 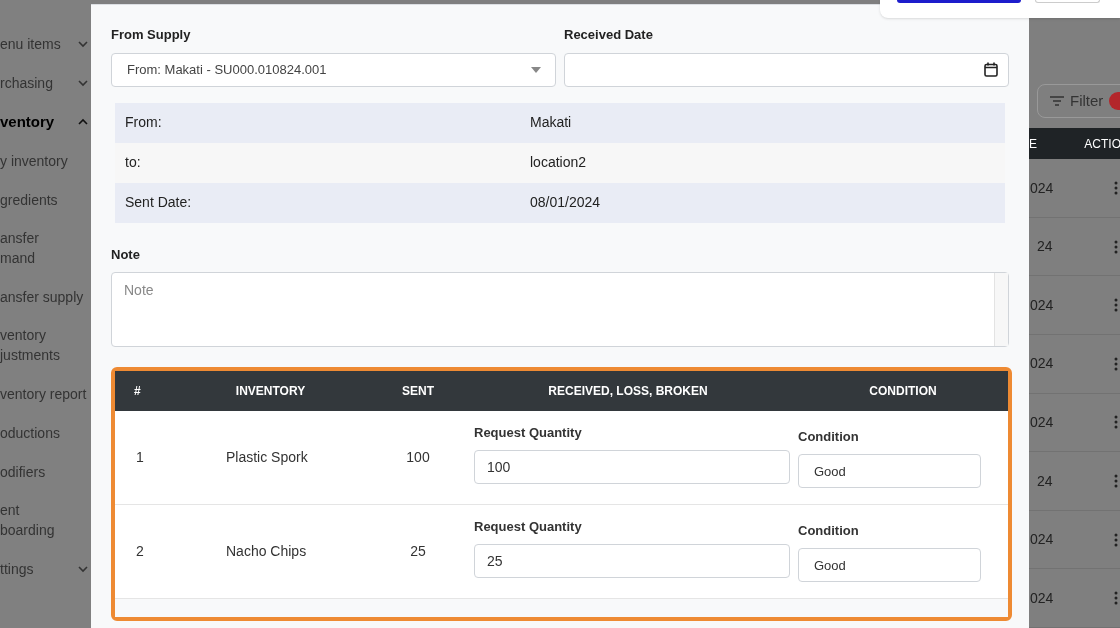 What do you see at coordinates (536, 69) in the screenshot?
I see `dropdown-icon` at bounding box center [536, 69].